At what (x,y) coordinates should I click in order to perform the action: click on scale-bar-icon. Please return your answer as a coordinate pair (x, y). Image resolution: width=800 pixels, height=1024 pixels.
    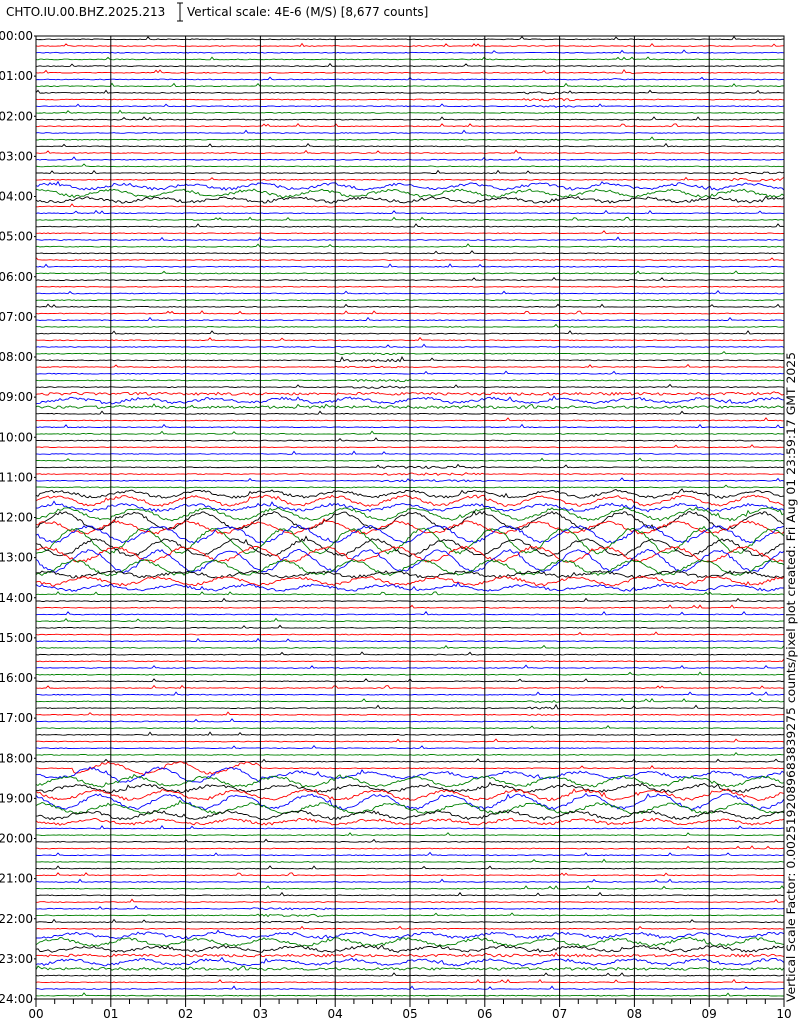
    Looking at the image, I should click on (180, 12).